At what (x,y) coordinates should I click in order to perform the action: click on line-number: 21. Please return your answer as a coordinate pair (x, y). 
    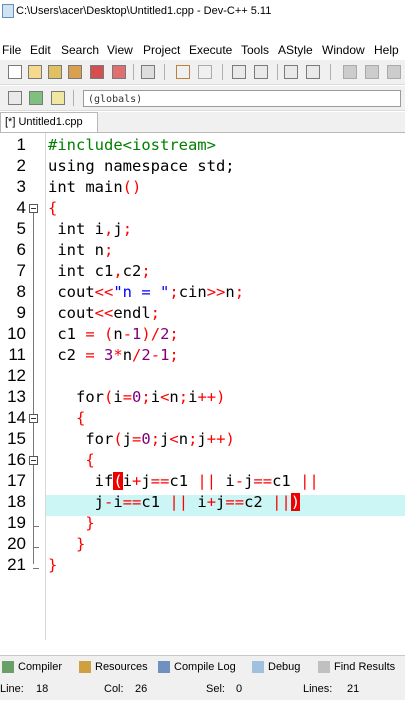
    Looking at the image, I should click on (16, 564).